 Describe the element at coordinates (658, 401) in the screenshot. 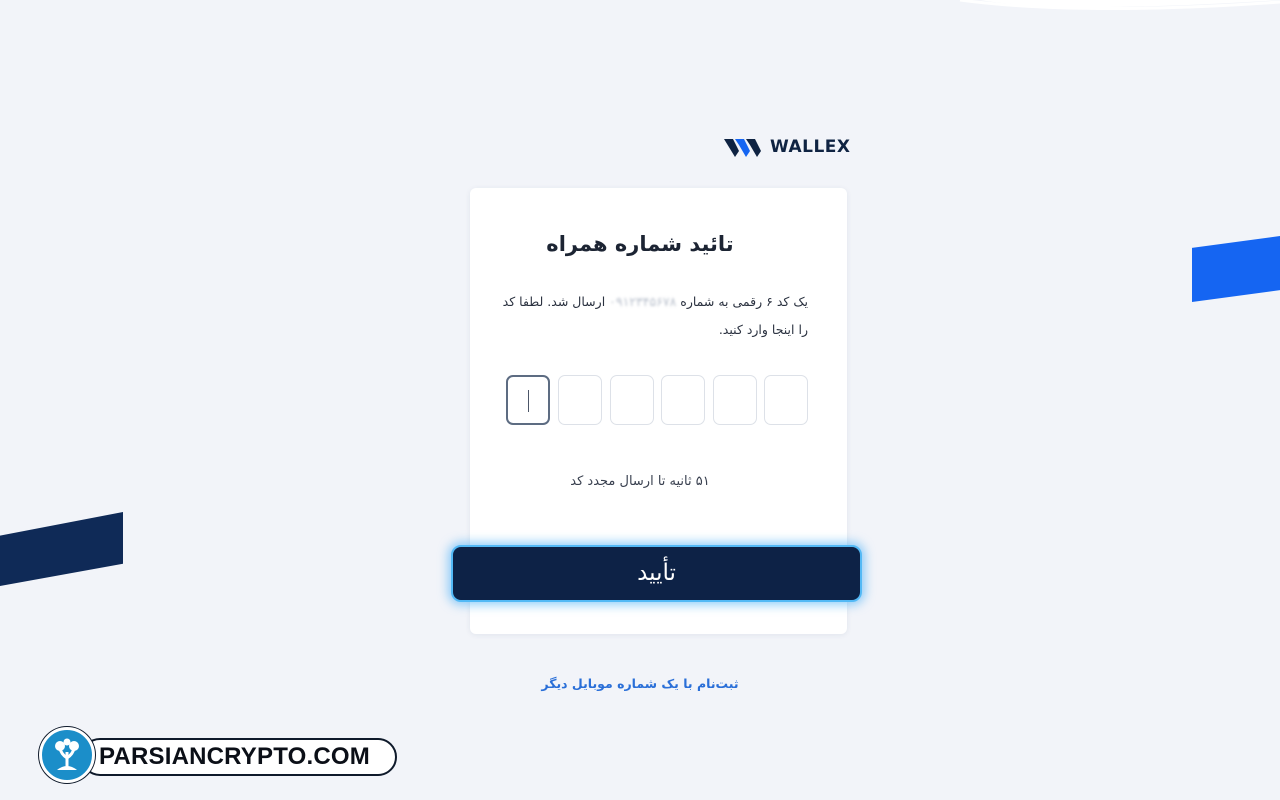

I see `otp-input-group` at that location.